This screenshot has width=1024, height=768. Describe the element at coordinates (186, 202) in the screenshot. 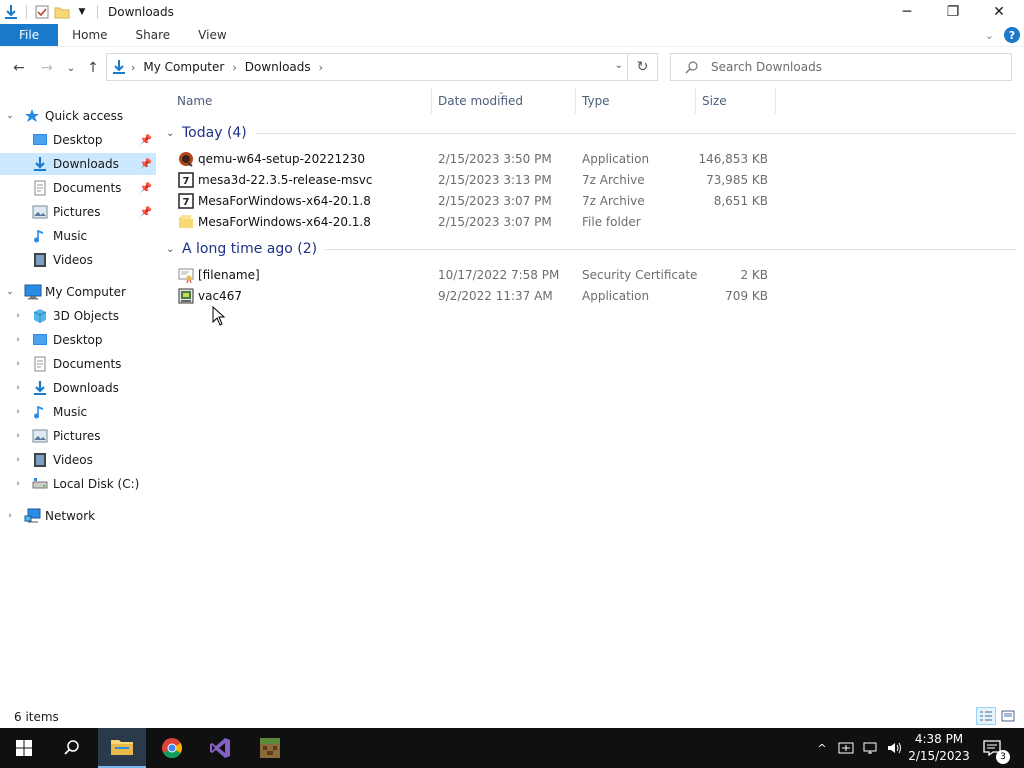

I see `svg-text: 7` at that location.